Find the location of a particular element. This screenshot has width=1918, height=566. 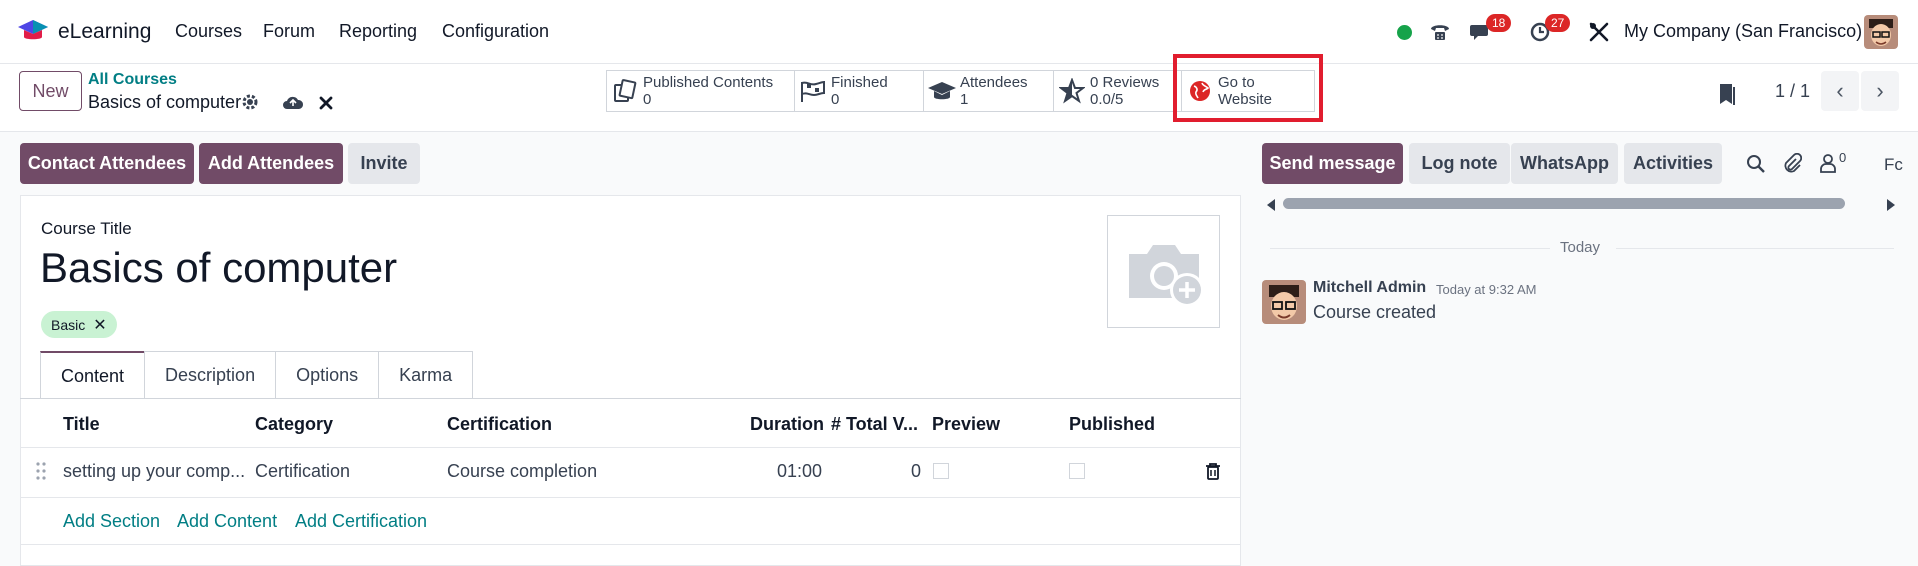

add-section-link: Add Section is located at coordinates (111, 521).